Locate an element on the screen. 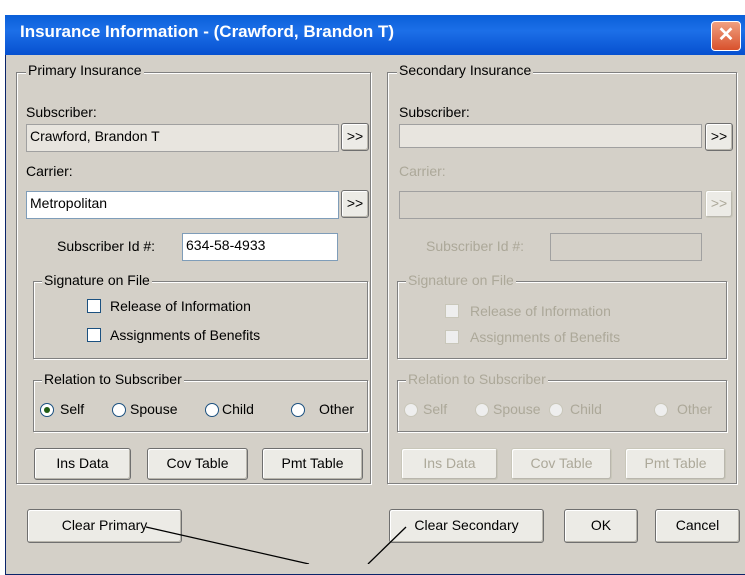 Image resolution: width=745 pixels, height=575 pixels. primary-assignments-checkbox is located at coordinates (94, 335).